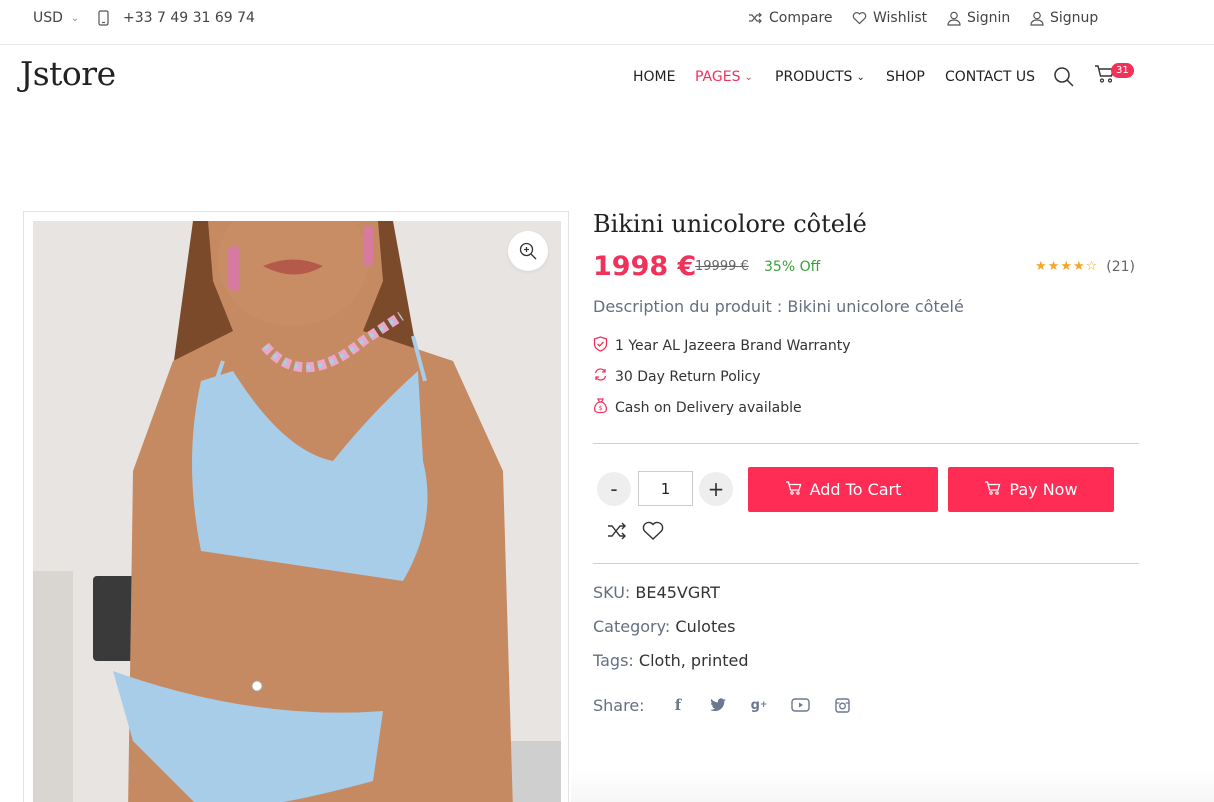 The image size is (1214, 802). What do you see at coordinates (613, 660) in the screenshot?
I see `tags-label: Tags:` at bounding box center [613, 660].